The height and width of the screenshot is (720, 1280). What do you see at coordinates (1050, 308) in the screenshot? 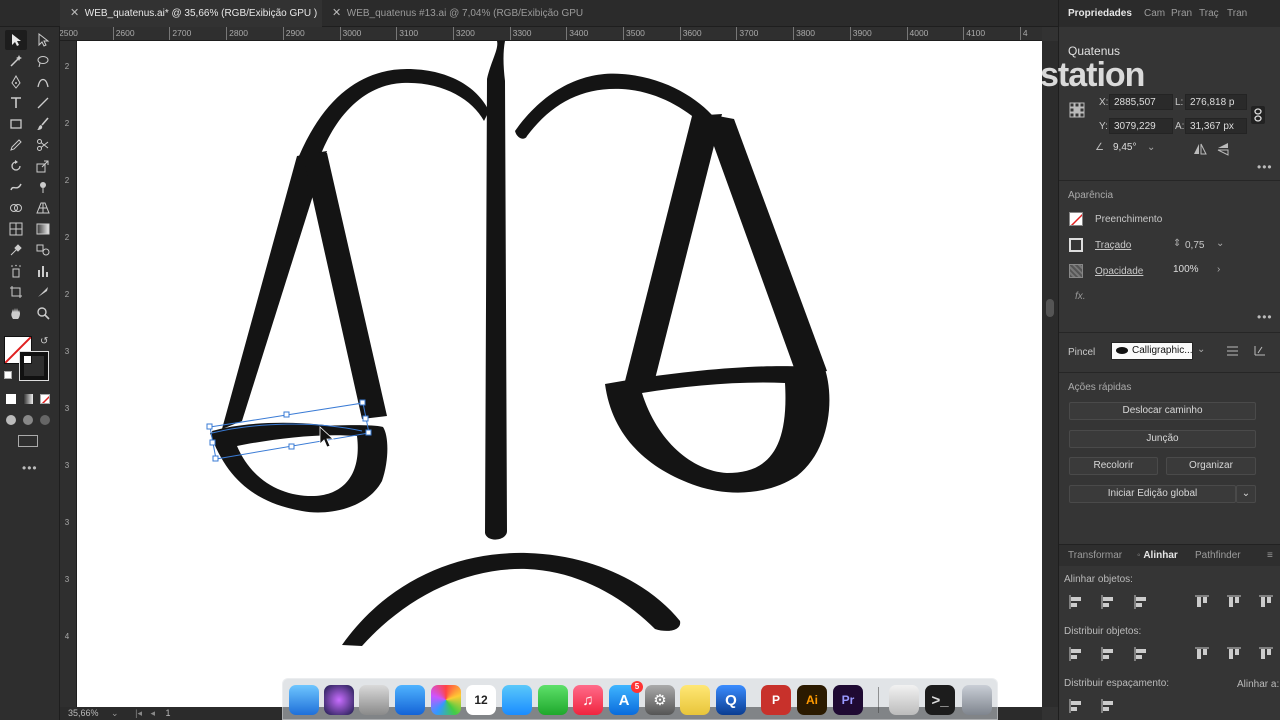
I see `scrollbar-thumb` at bounding box center [1050, 308].